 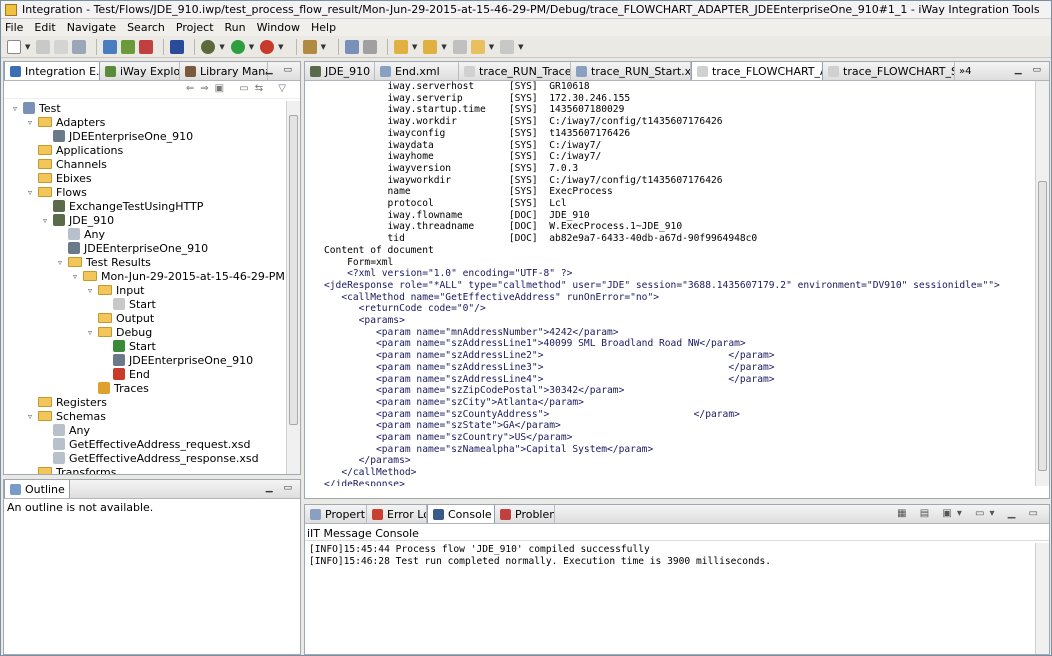 What do you see at coordinates (58, 178) in the screenshot?
I see `tree-item: Ebixes` at bounding box center [58, 178].